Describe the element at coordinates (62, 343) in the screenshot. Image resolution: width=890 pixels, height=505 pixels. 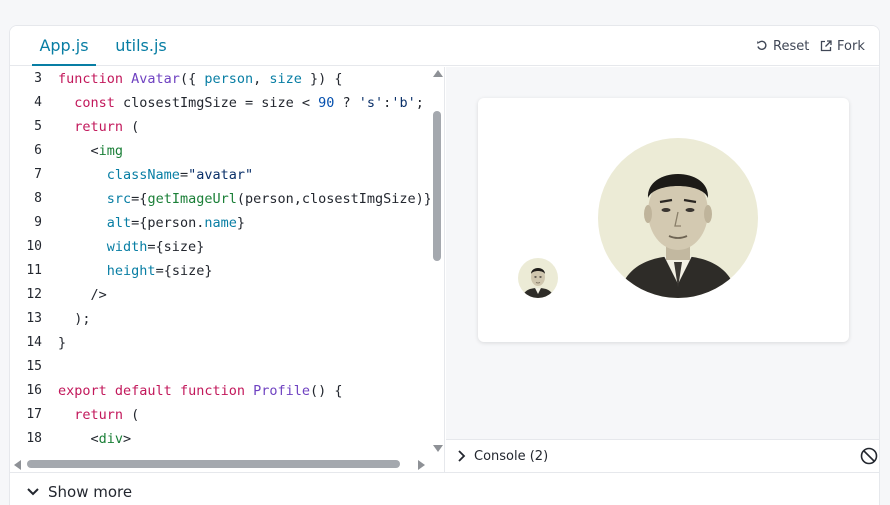
I see `line-content: }` at that location.